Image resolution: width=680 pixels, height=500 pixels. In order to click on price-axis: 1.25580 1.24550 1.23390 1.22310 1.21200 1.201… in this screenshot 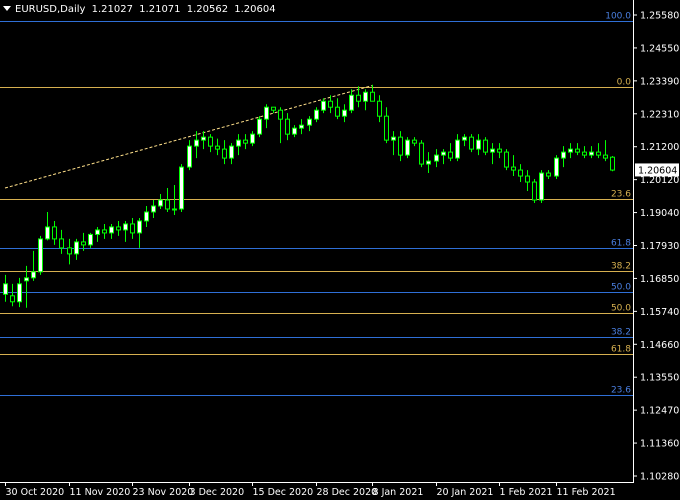, I will do `click(656, 247)`.